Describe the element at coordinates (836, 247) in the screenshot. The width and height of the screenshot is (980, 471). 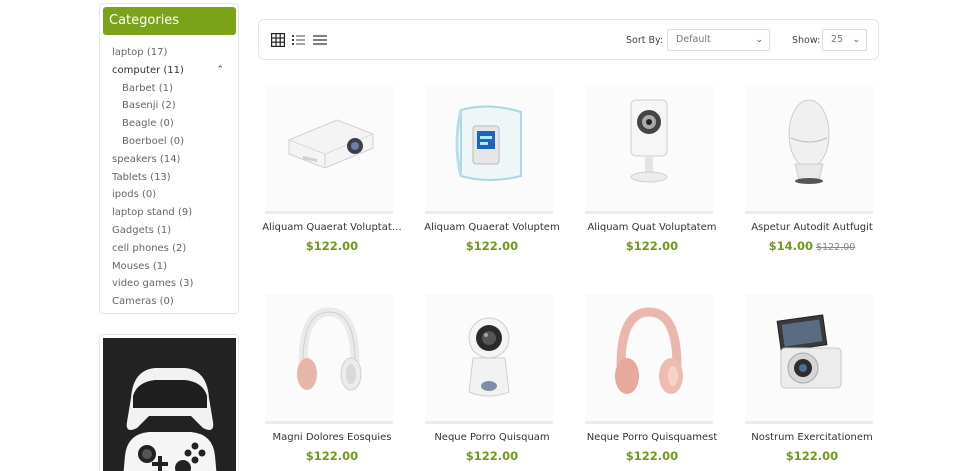
I see `old-price: $122.00` at that location.